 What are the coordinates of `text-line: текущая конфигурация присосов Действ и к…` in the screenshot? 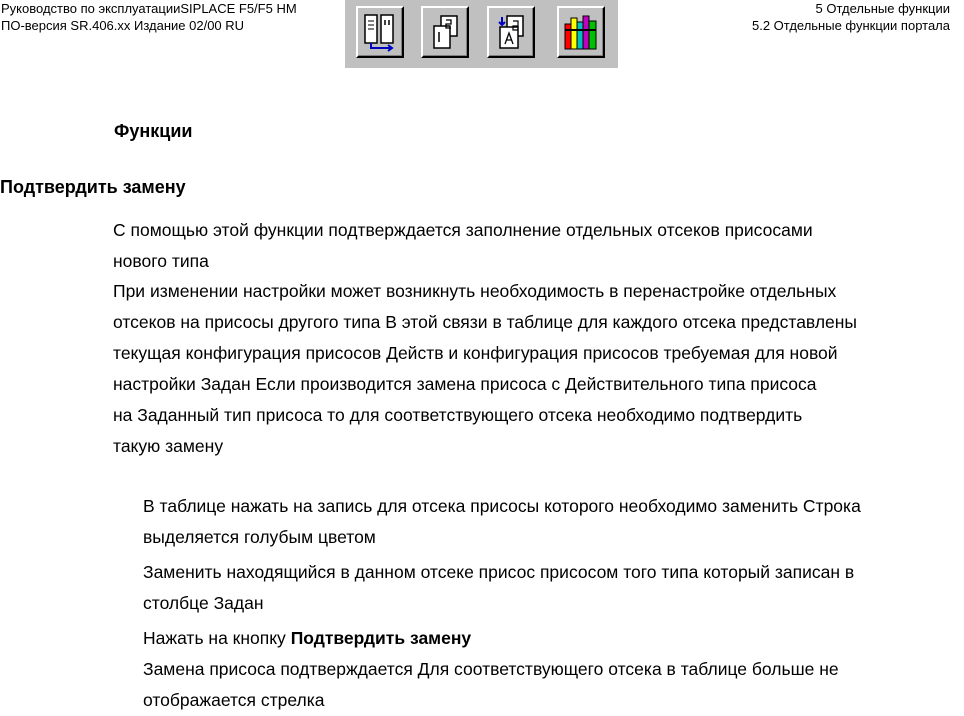 It's located at (475, 353).